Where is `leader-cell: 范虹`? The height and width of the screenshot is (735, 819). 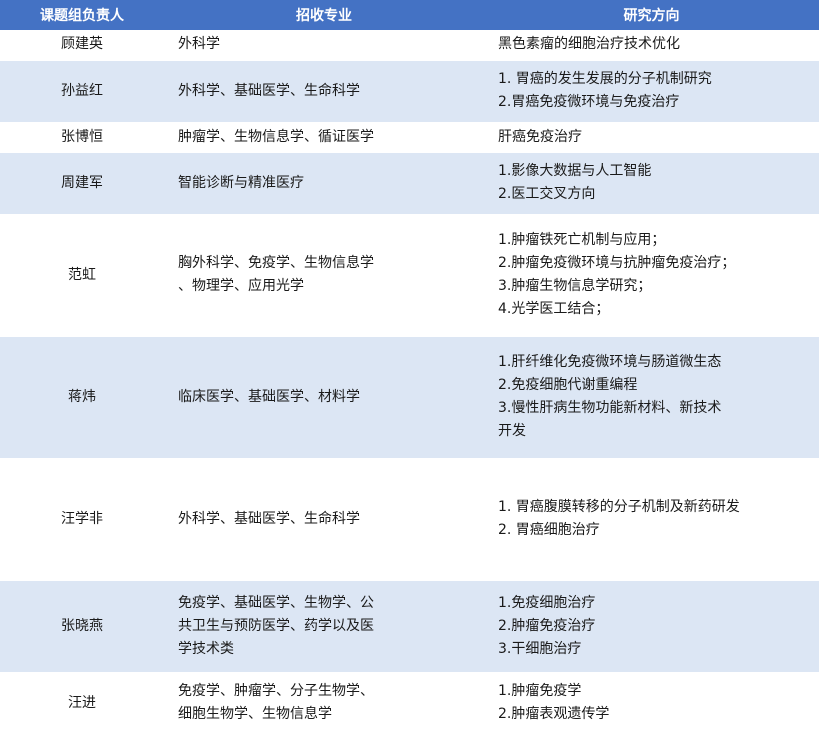 leader-cell: 范虹 is located at coordinates (82, 275).